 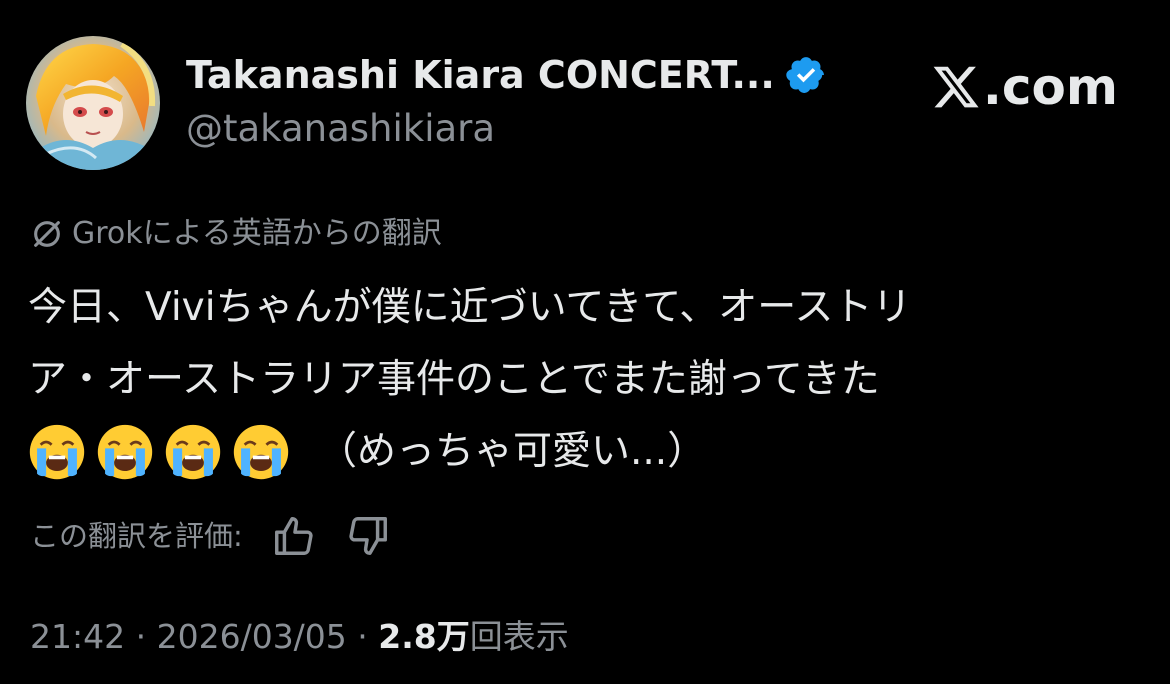 I want to click on rate-translation-row: この翻訳を評価:, so click(x=210, y=536).